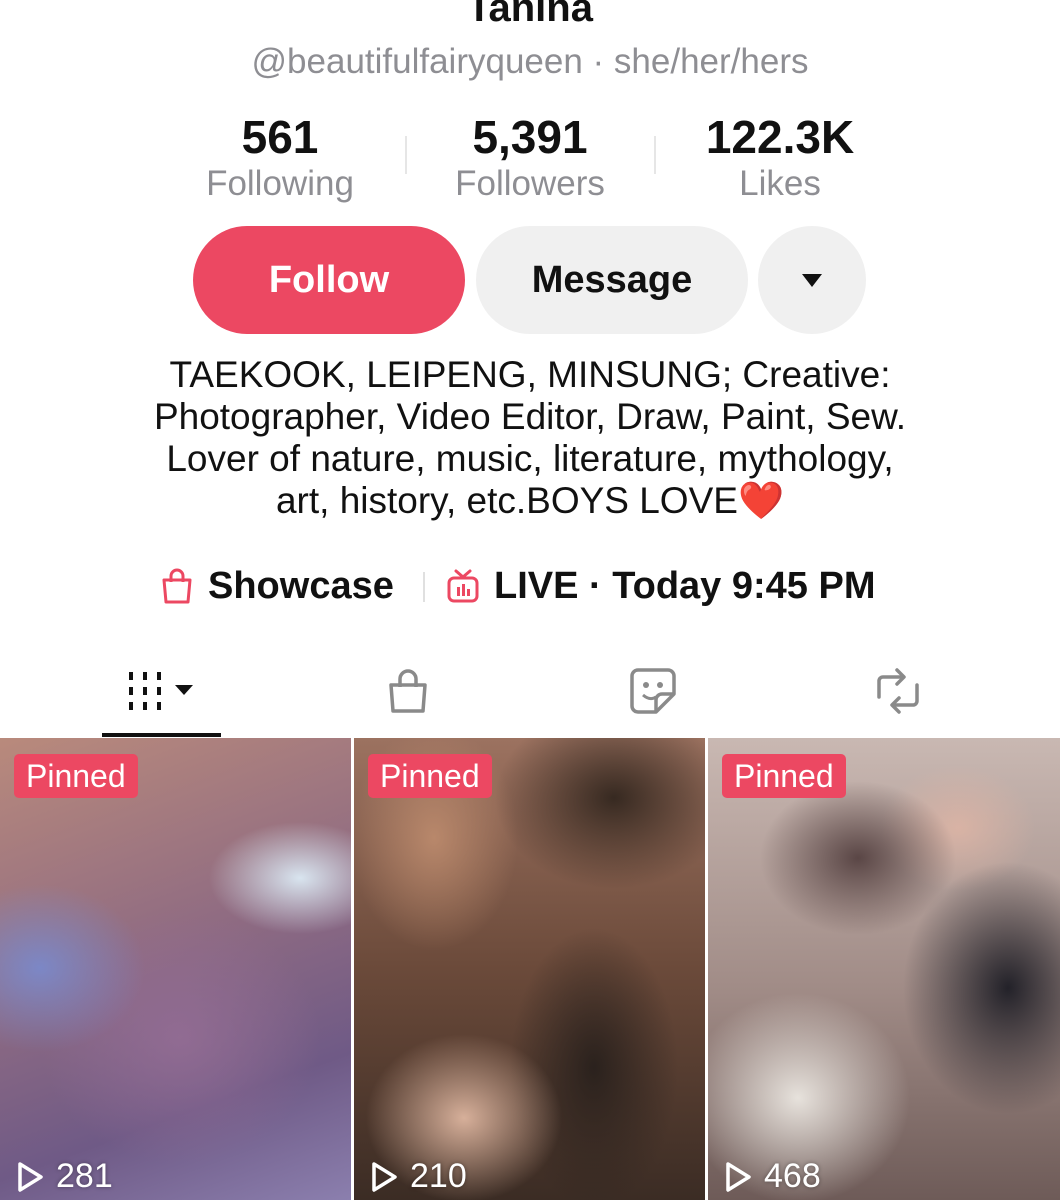  Describe the element at coordinates (175, 969) in the screenshot. I see `video-thumbnail: Pinned 281` at that location.